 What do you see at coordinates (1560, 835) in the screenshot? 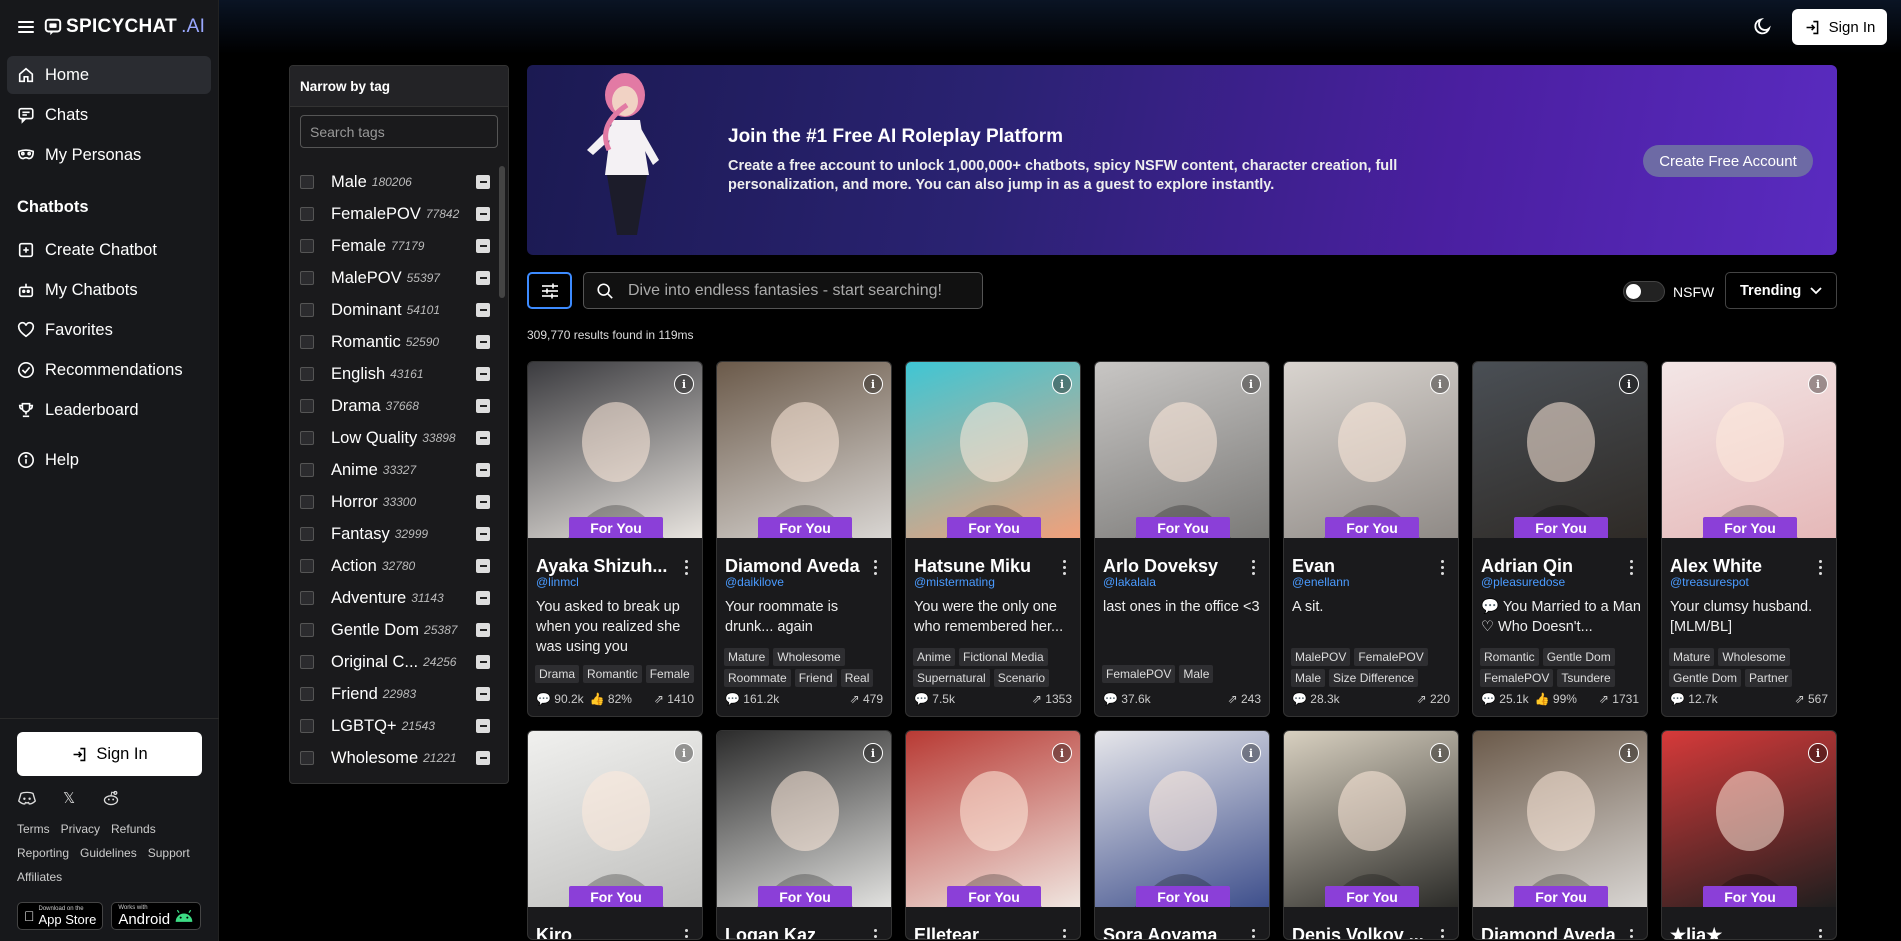
I see `chatbot-card: i For You Diamond Aveda` at bounding box center [1560, 835].